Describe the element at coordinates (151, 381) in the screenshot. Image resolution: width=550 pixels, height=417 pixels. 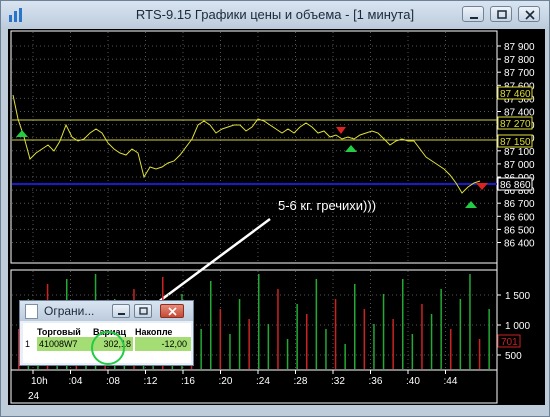
I see `time-axis-label: :12` at that location.